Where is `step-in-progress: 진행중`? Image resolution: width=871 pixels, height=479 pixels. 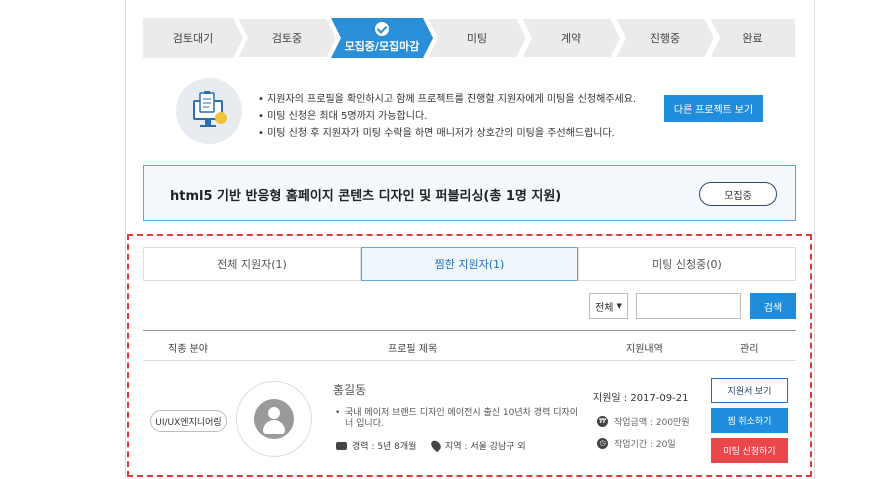 step-in-progress: 진행중 is located at coordinates (665, 38).